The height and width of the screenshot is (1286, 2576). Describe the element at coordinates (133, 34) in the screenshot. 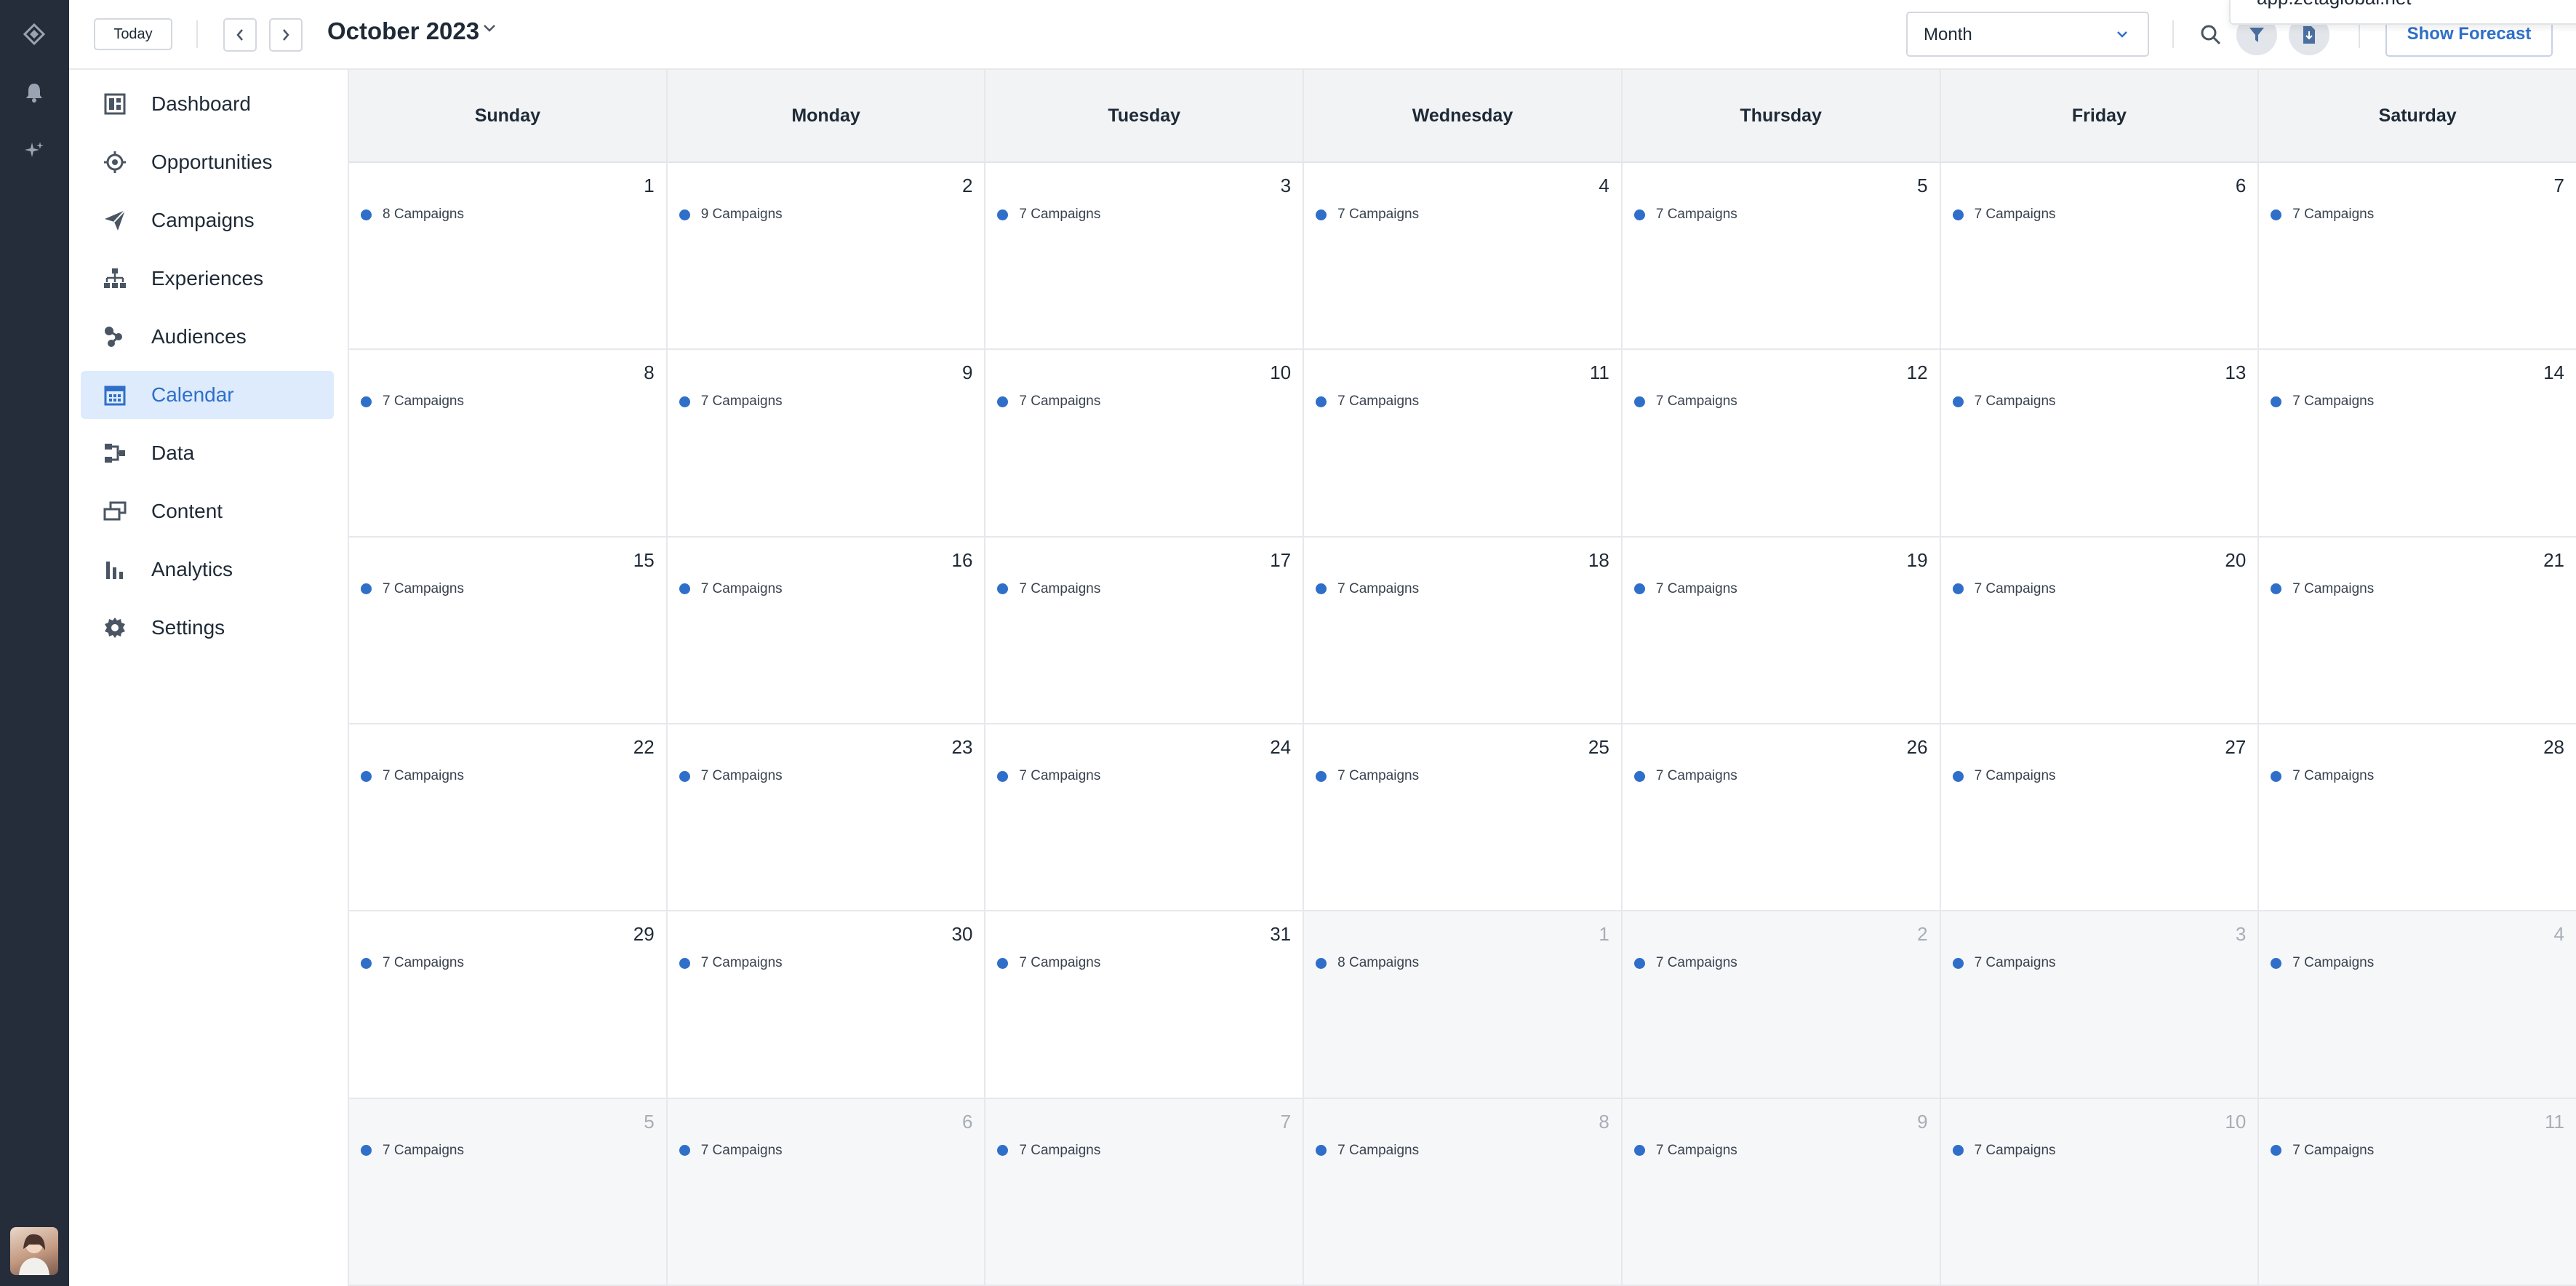

I see `today-button: Today` at that location.